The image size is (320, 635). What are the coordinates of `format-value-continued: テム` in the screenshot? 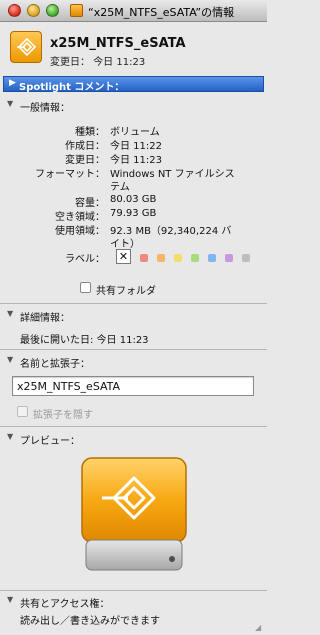 It's located at (120, 187).